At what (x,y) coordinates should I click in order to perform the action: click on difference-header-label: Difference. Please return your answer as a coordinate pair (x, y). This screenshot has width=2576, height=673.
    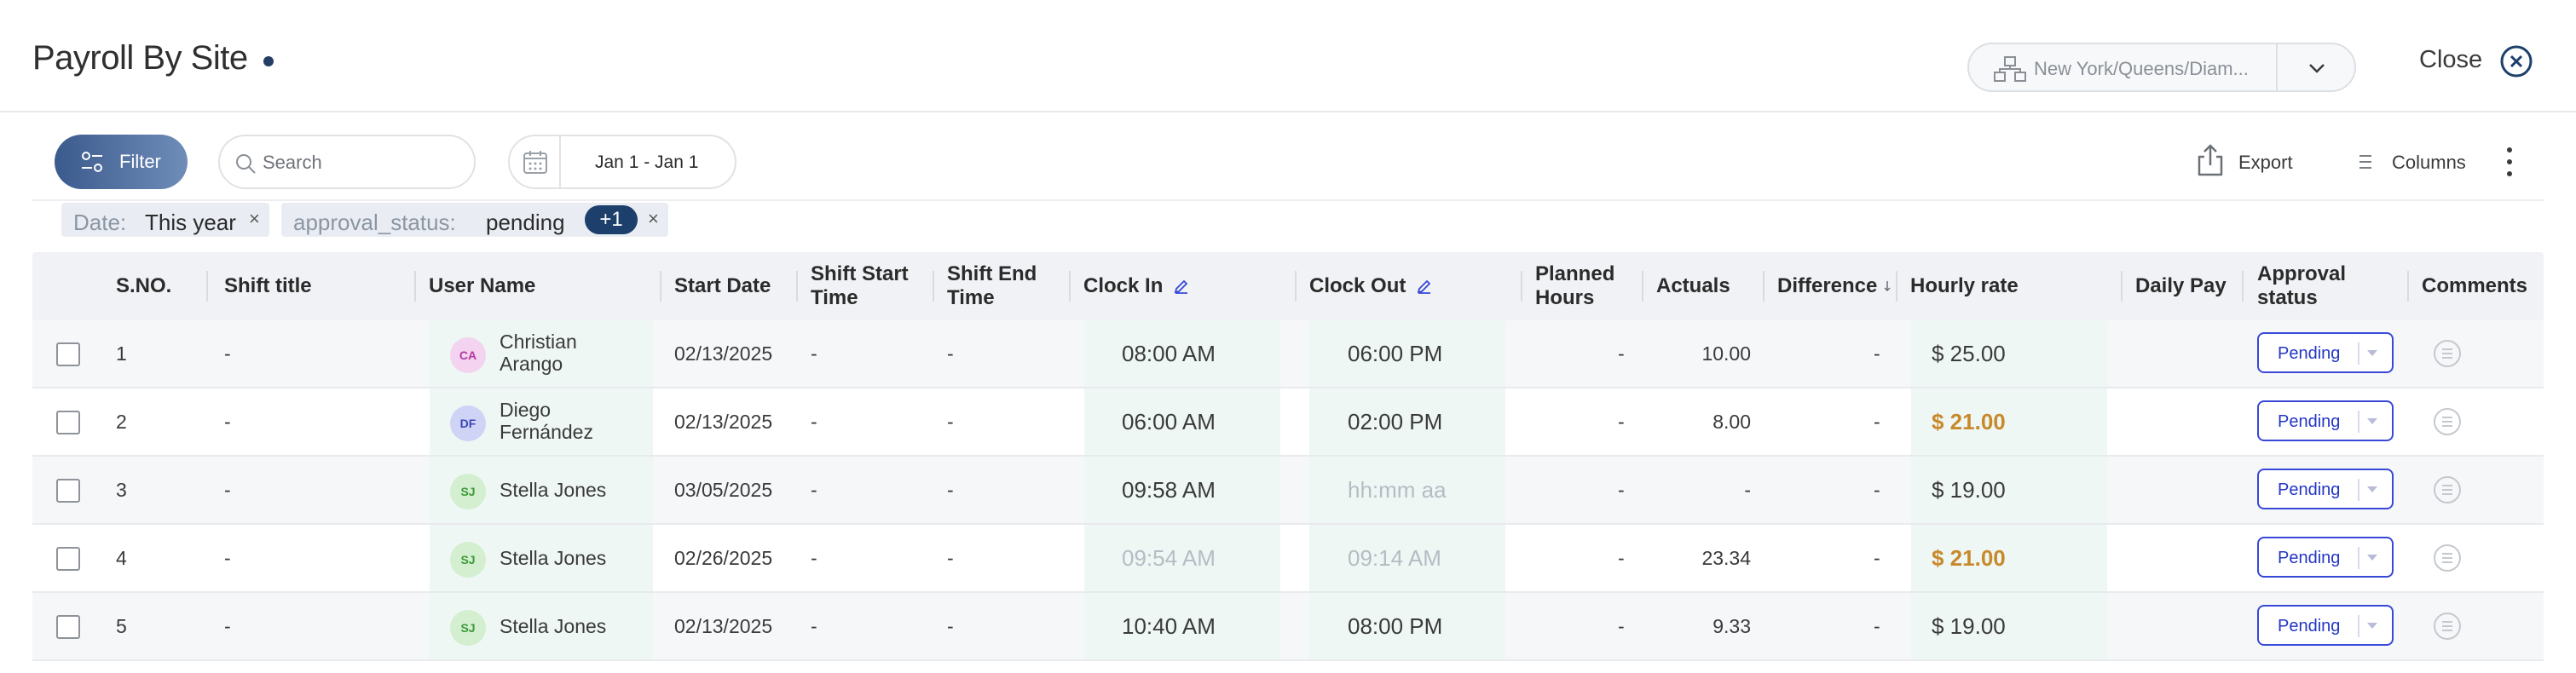
    Looking at the image, I should click on (1827, 285).